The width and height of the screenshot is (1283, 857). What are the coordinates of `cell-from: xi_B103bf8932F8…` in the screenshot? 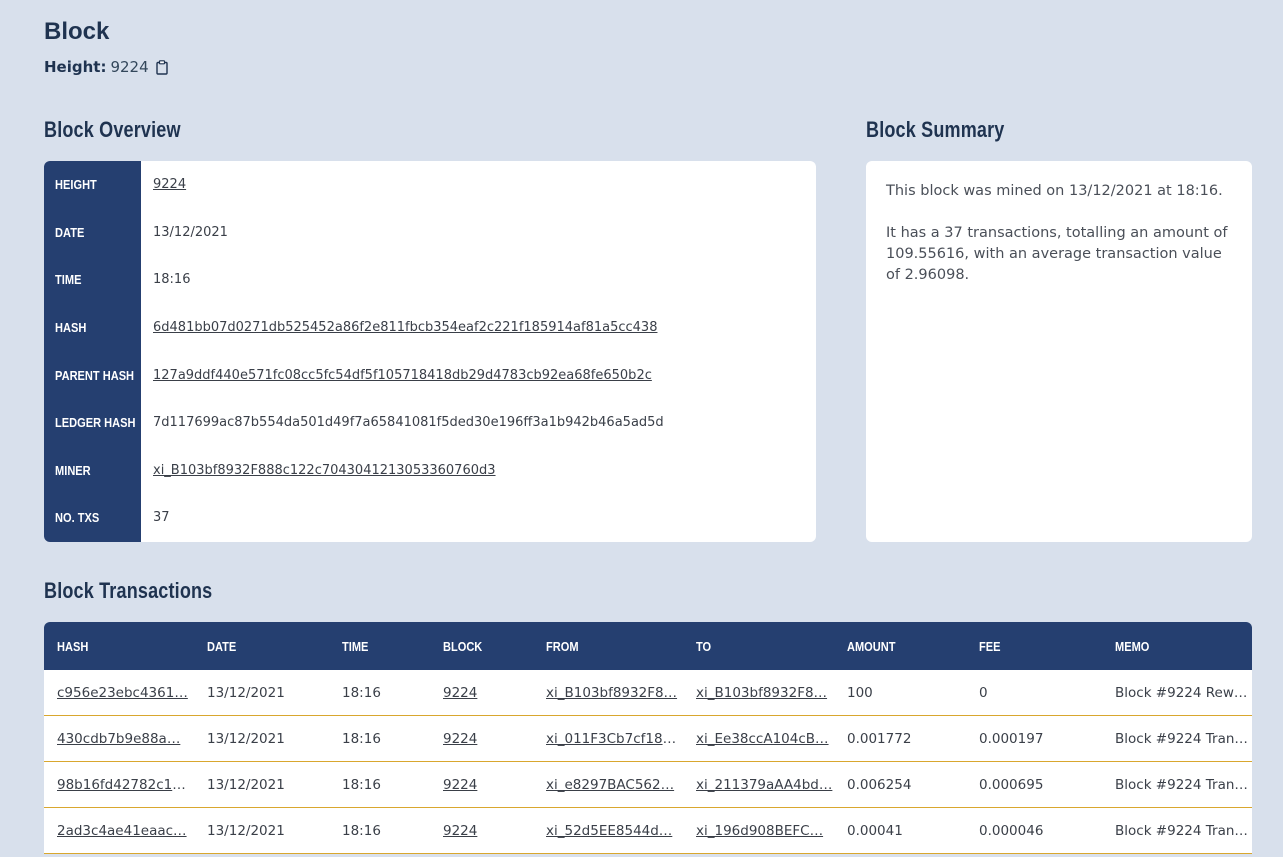 It's located at (608, 693).